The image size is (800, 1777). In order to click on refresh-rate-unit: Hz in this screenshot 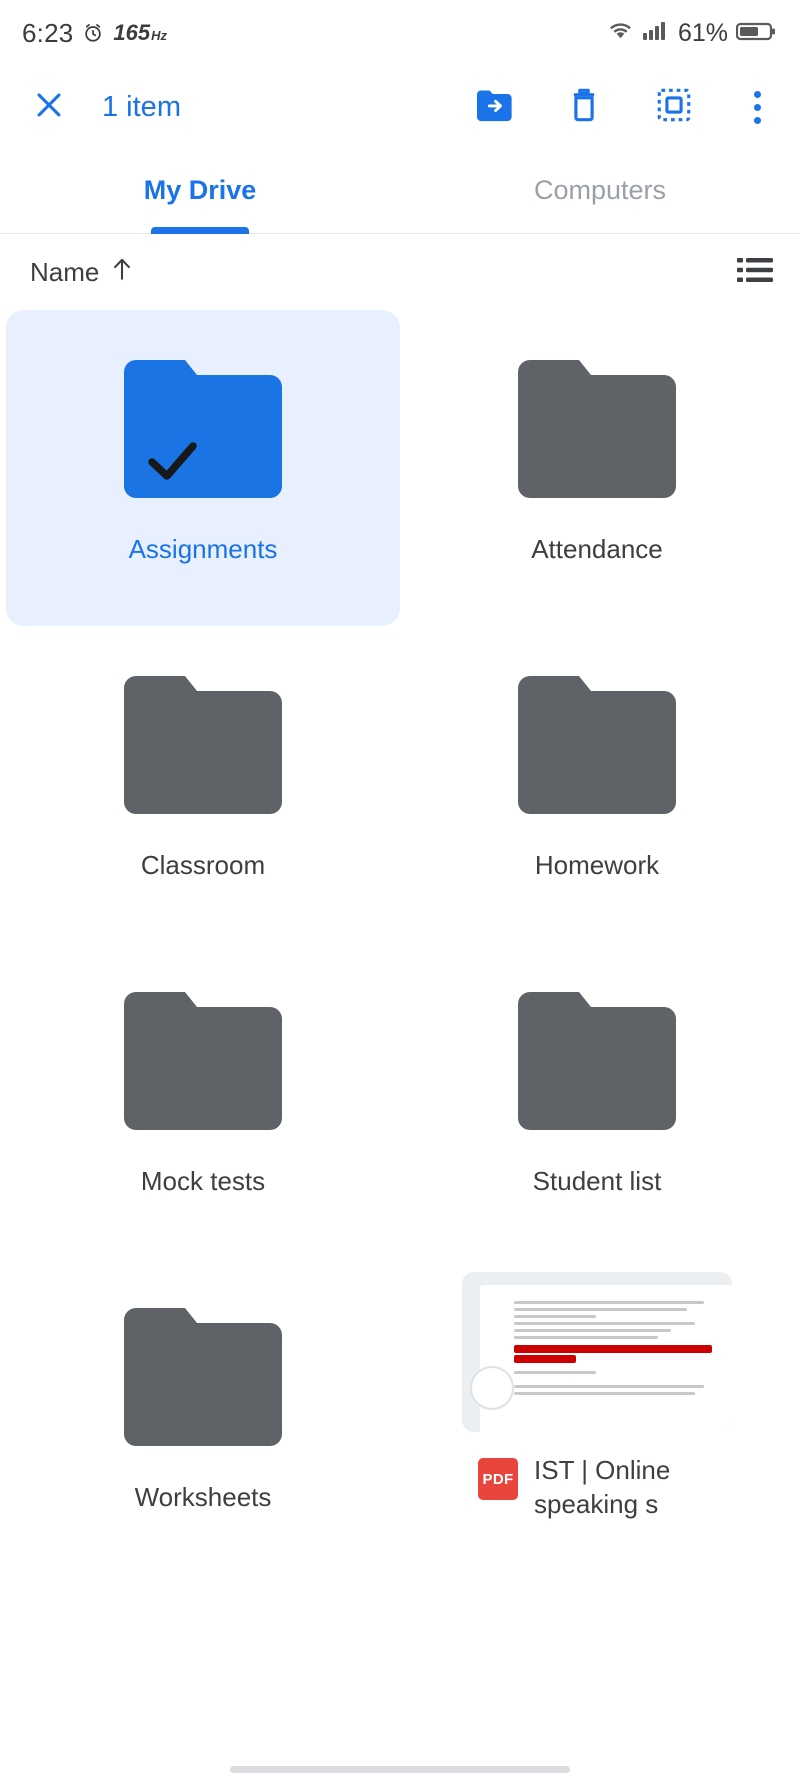, I will do `click(159, 35)`.